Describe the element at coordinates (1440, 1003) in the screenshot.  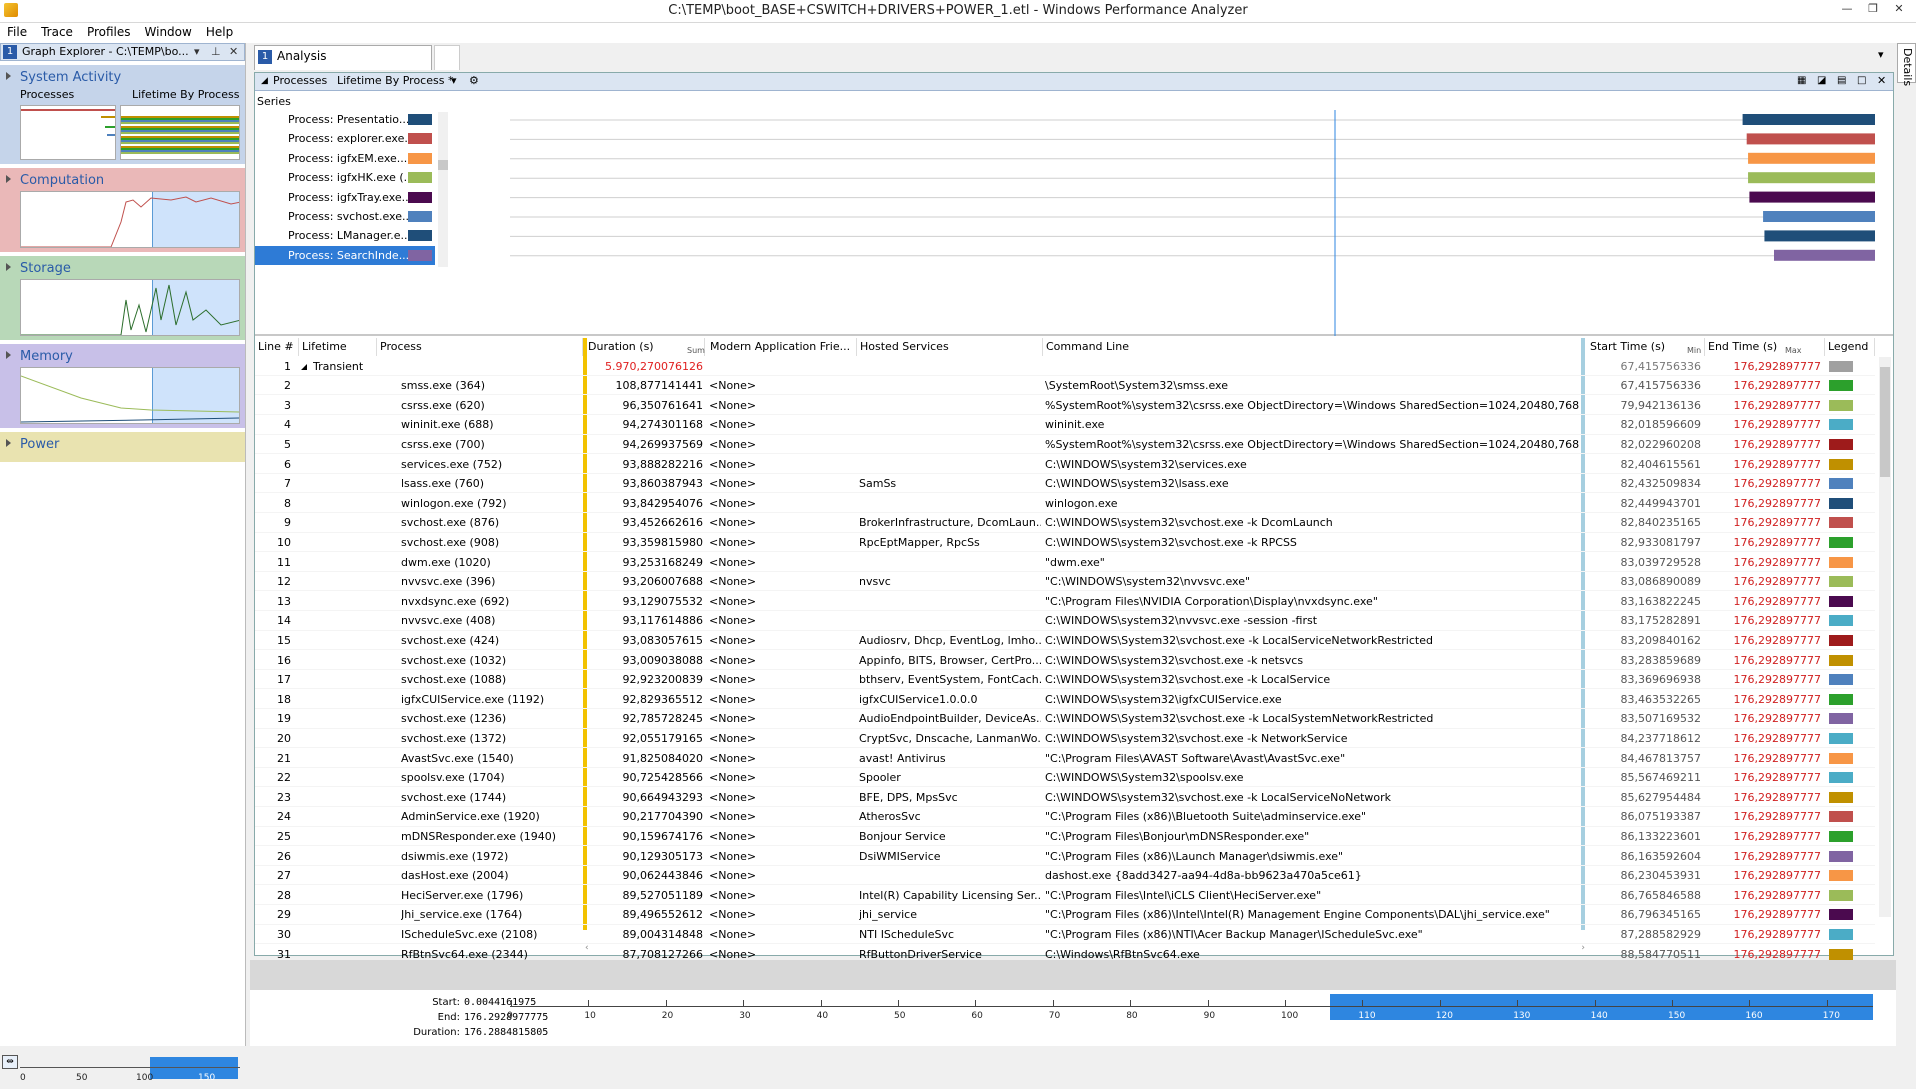
I see `tick-mark` at that location.